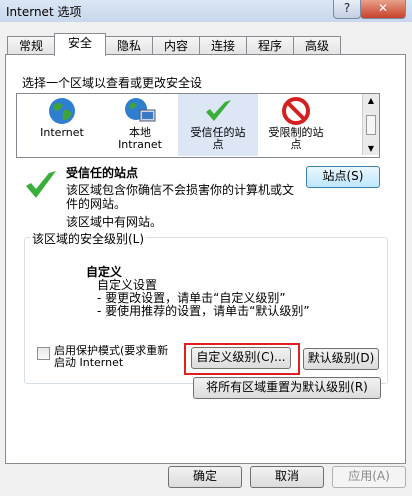  Describe the element at coordinates (176, 45) in the screenshot. I see `tab-content: 内容` at that location.